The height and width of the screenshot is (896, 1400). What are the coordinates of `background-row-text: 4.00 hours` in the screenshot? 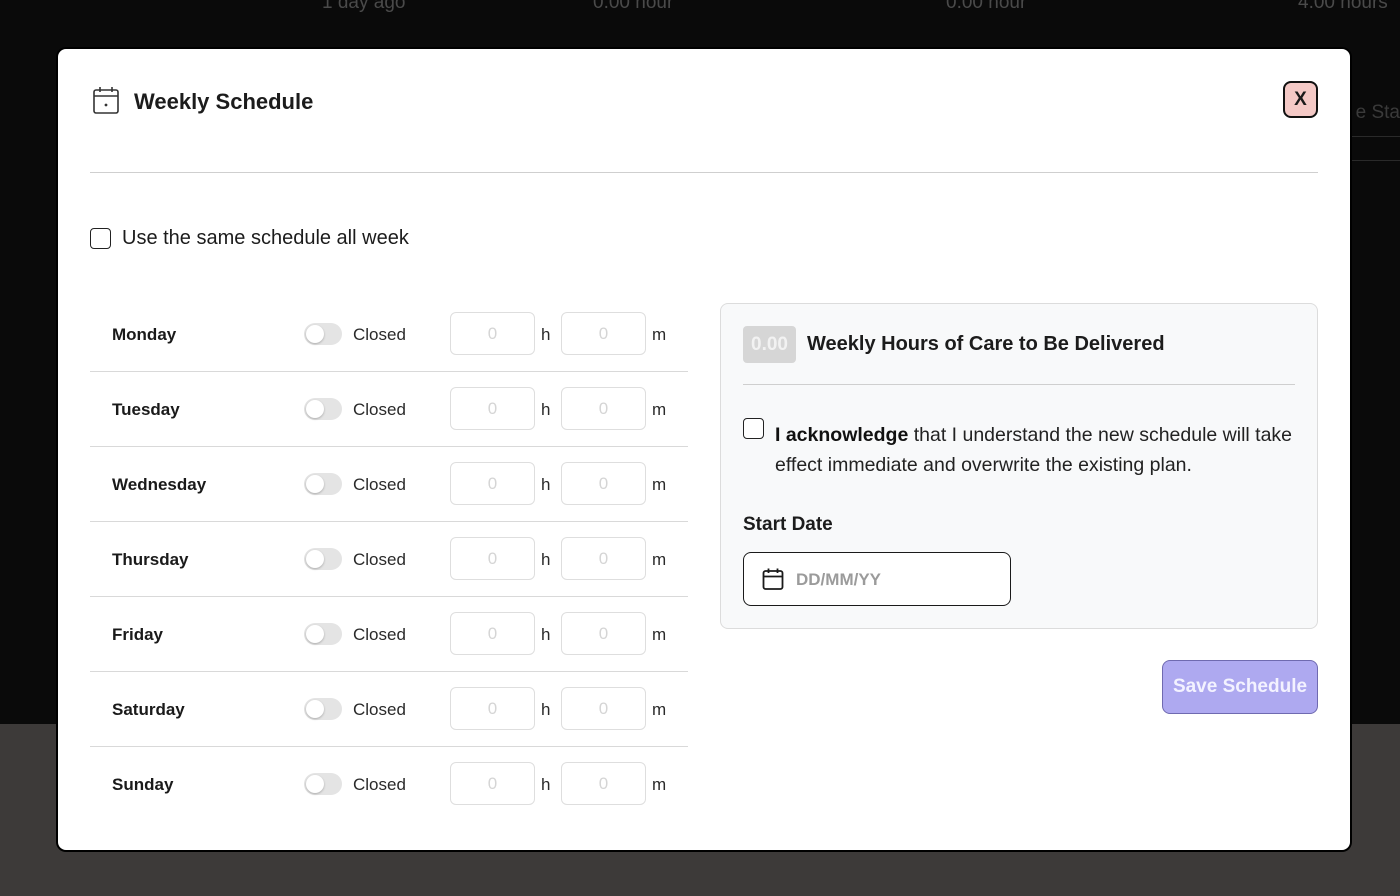 It's located at (1343, 6).